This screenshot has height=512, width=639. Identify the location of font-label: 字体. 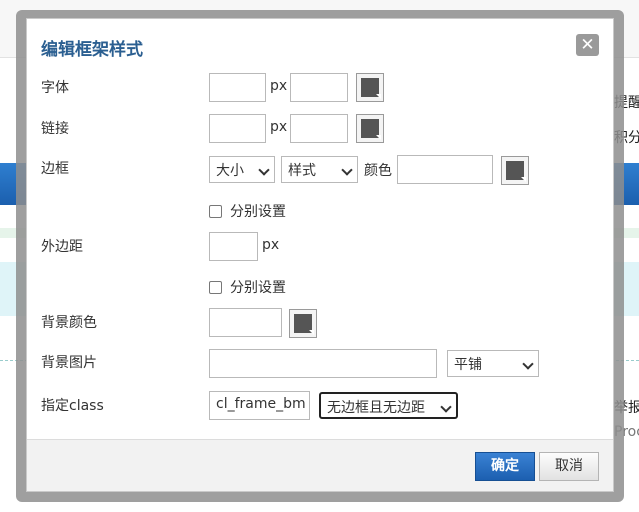
(55, 88).